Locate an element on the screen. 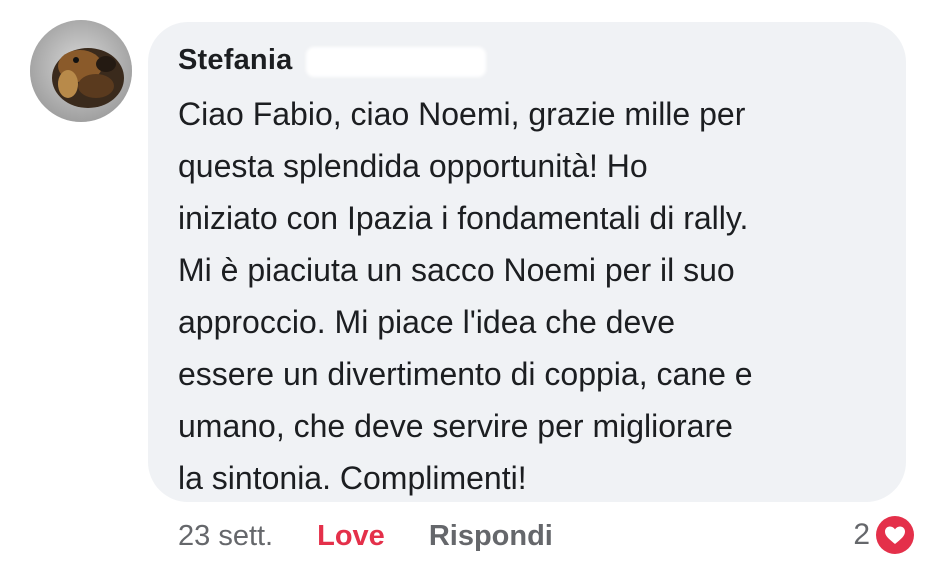 The height and width of the screenshot is (569, 946). reaction-count: 2 is located at coordinates (861, 534).